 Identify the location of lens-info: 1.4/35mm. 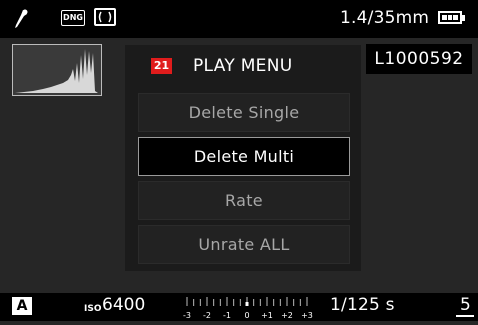
(385, 18).